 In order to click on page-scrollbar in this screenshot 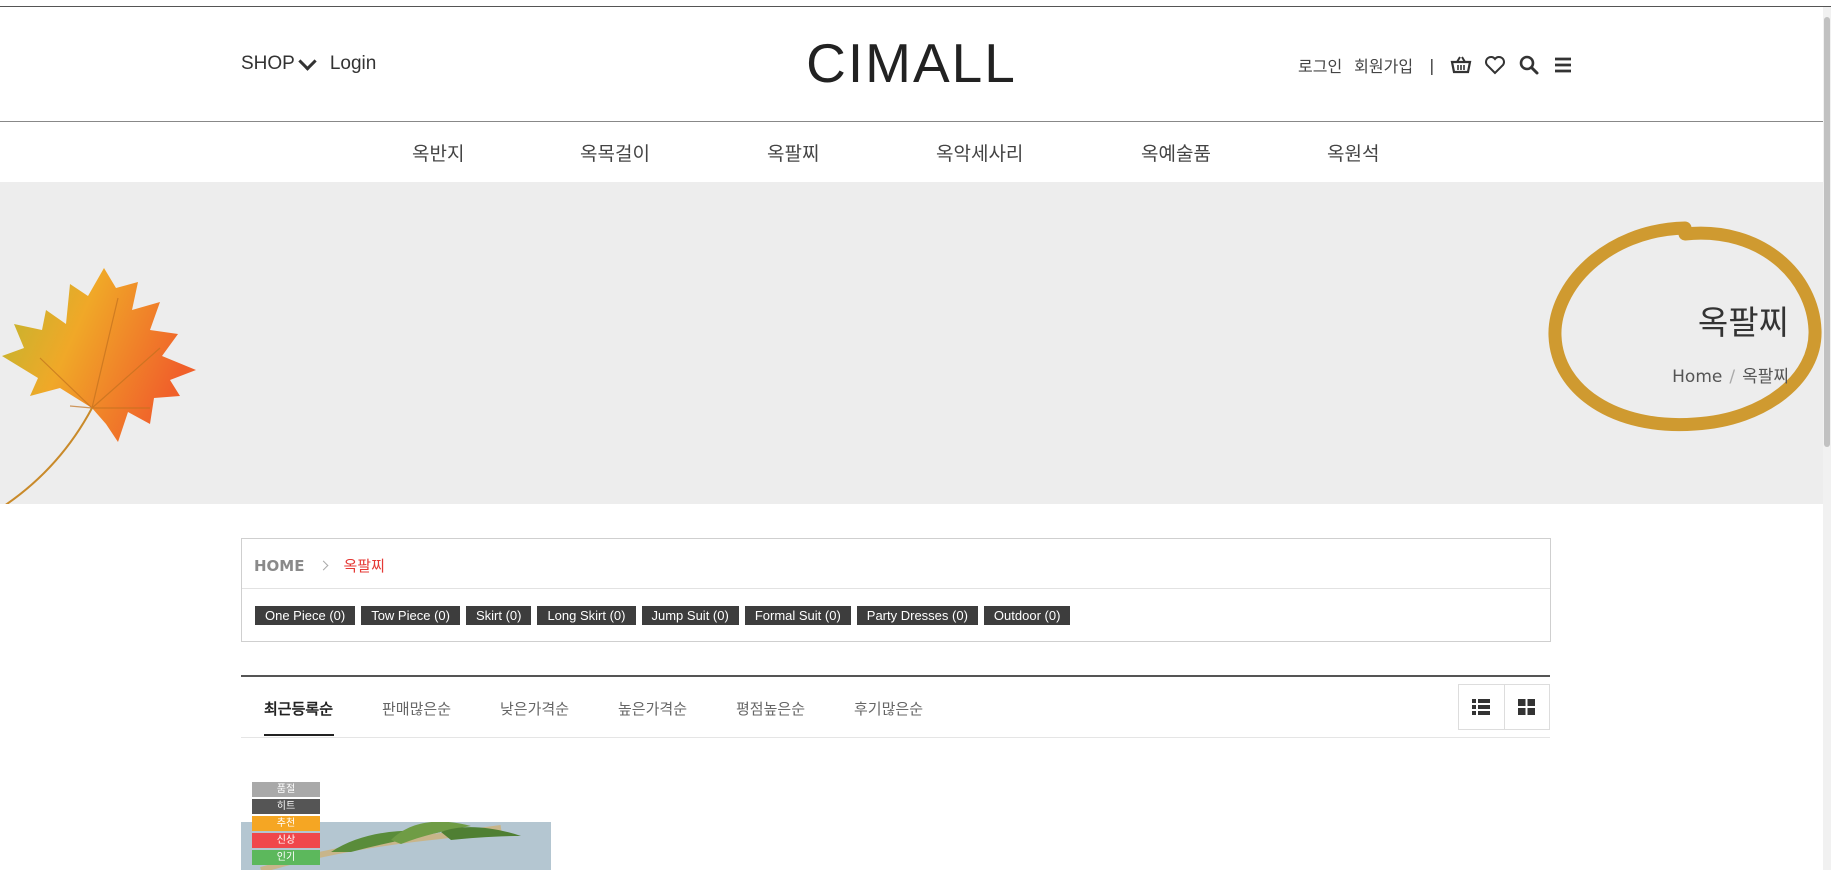, I will do `click(1827, 438)`.